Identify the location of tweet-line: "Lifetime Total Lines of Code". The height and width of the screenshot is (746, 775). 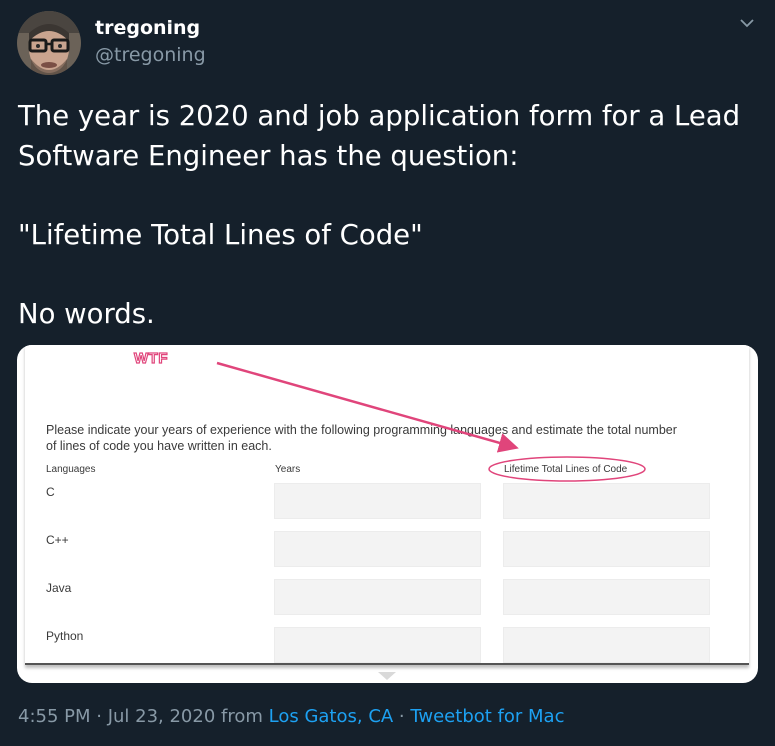
(220, 234).